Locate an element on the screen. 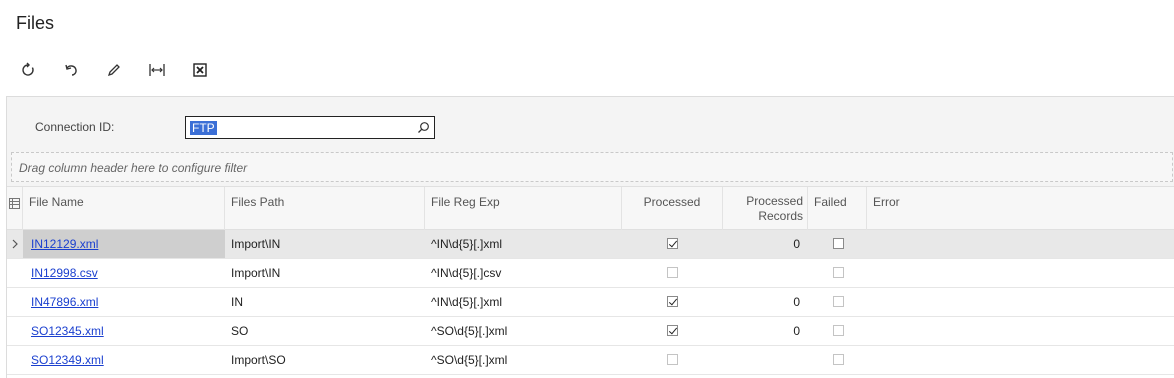  col-header-file-name: File Name is located at coordinates (124, 208).